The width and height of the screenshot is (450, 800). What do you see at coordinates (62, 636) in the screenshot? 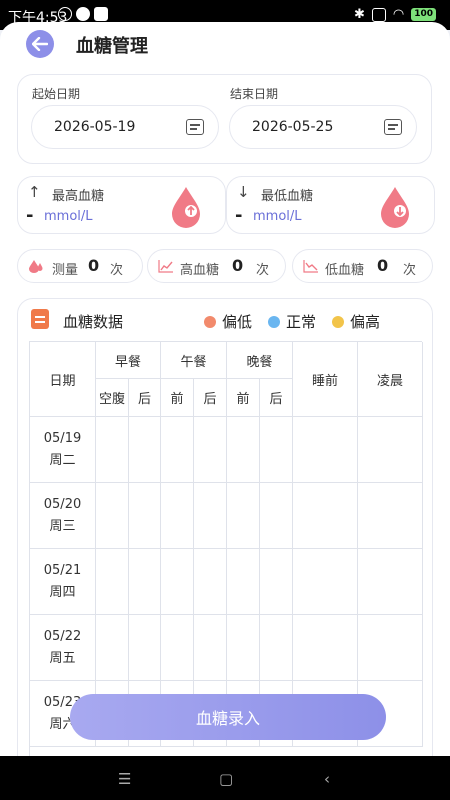
I see `row-date: 05/22` at bounding box center [62, 636].